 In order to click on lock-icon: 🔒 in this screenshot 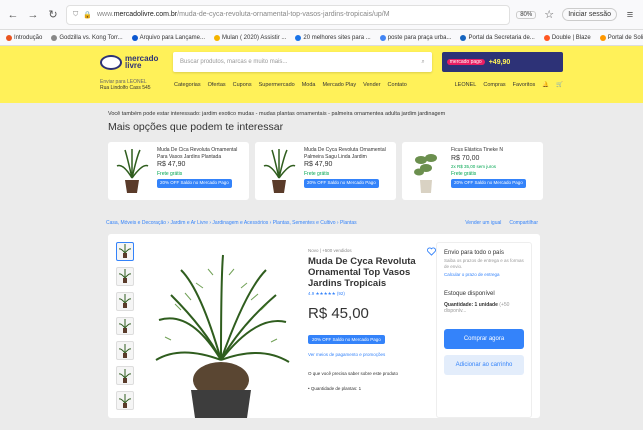, I will do `click(87, 15)`.